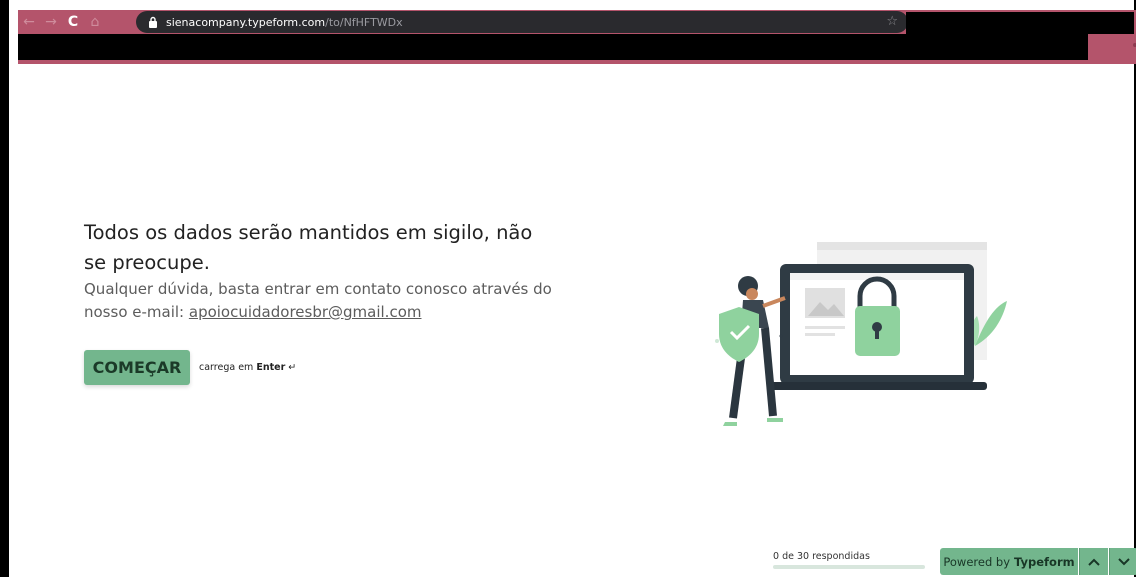  I want to click on back-icon: ←, so click(29, 22).